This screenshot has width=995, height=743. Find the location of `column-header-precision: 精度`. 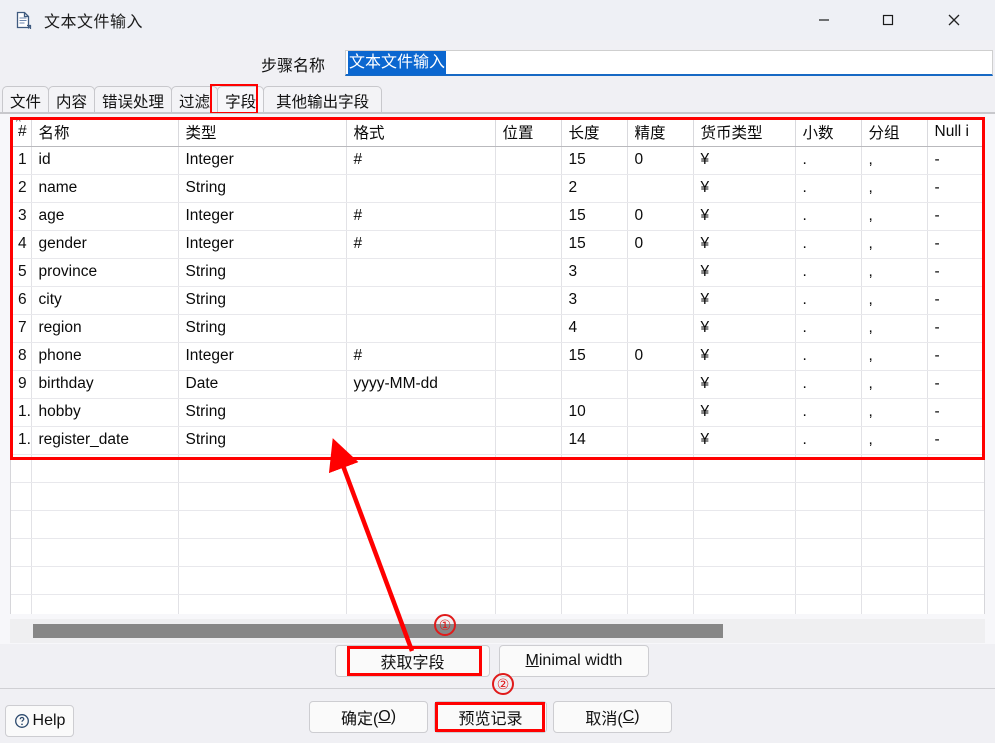

column-header-precision: 精度 is located at coordinates (660, 133).